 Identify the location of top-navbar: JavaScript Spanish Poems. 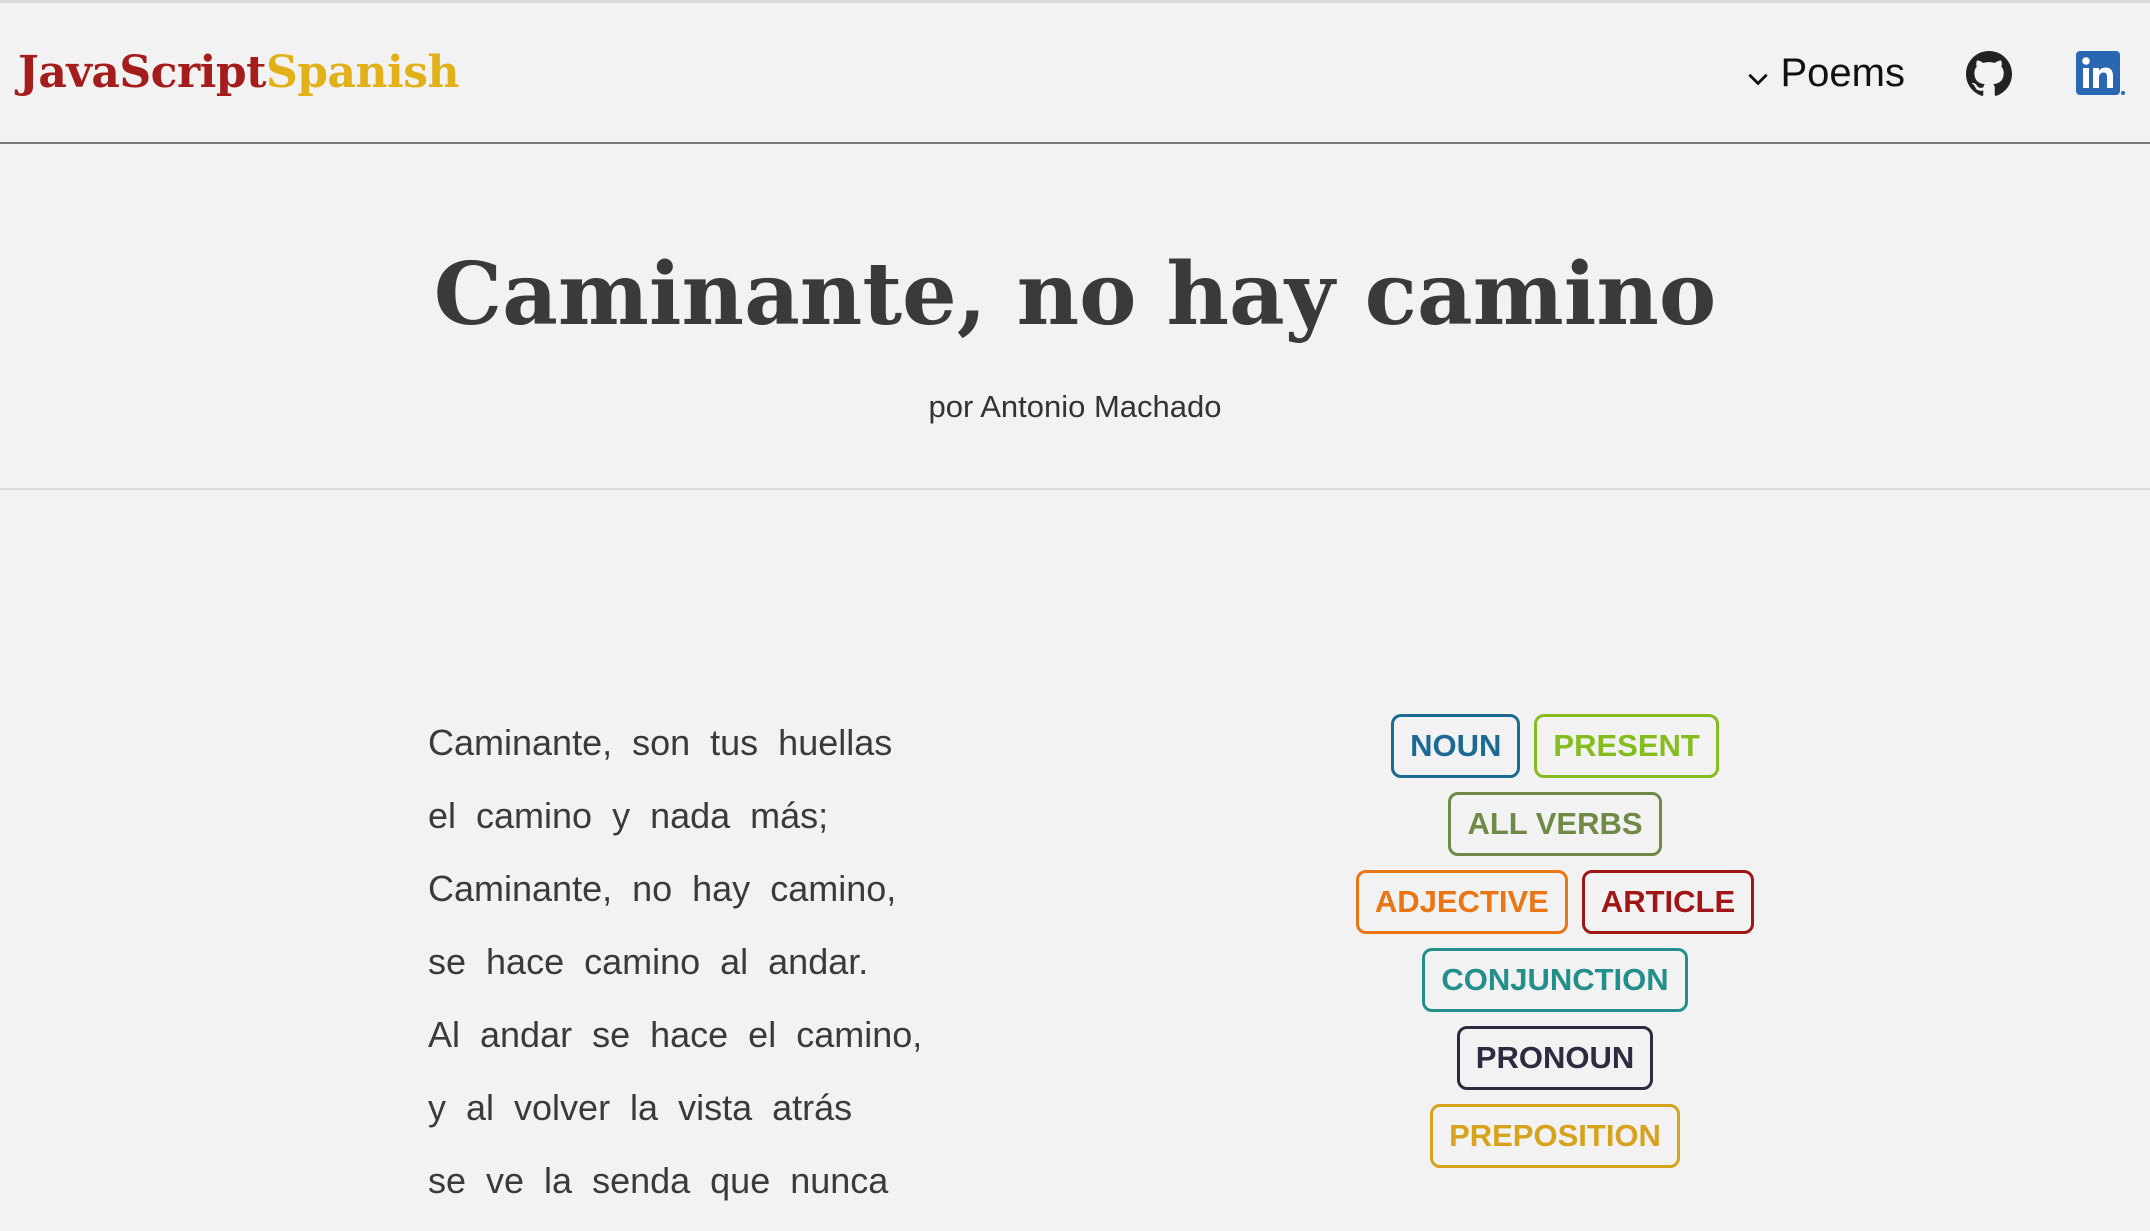
(1075, 72).